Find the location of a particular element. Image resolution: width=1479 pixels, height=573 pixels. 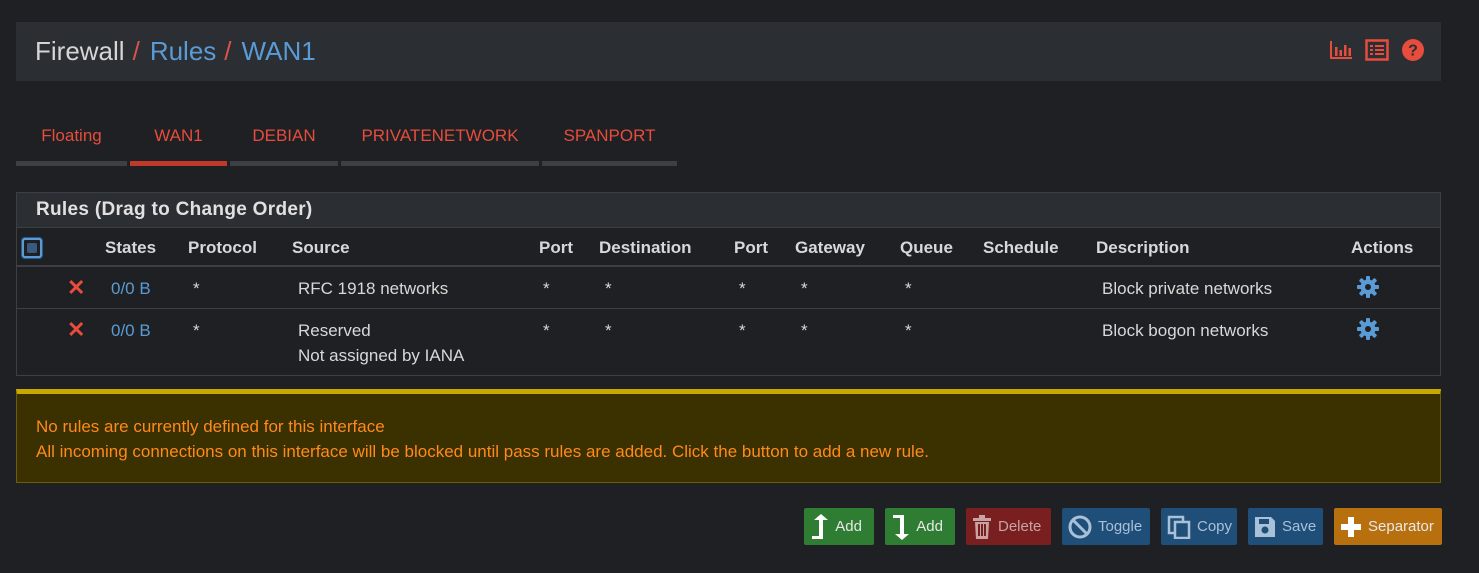

breadcrumb-rules-link: Rules is located at coordinates (183, 51).